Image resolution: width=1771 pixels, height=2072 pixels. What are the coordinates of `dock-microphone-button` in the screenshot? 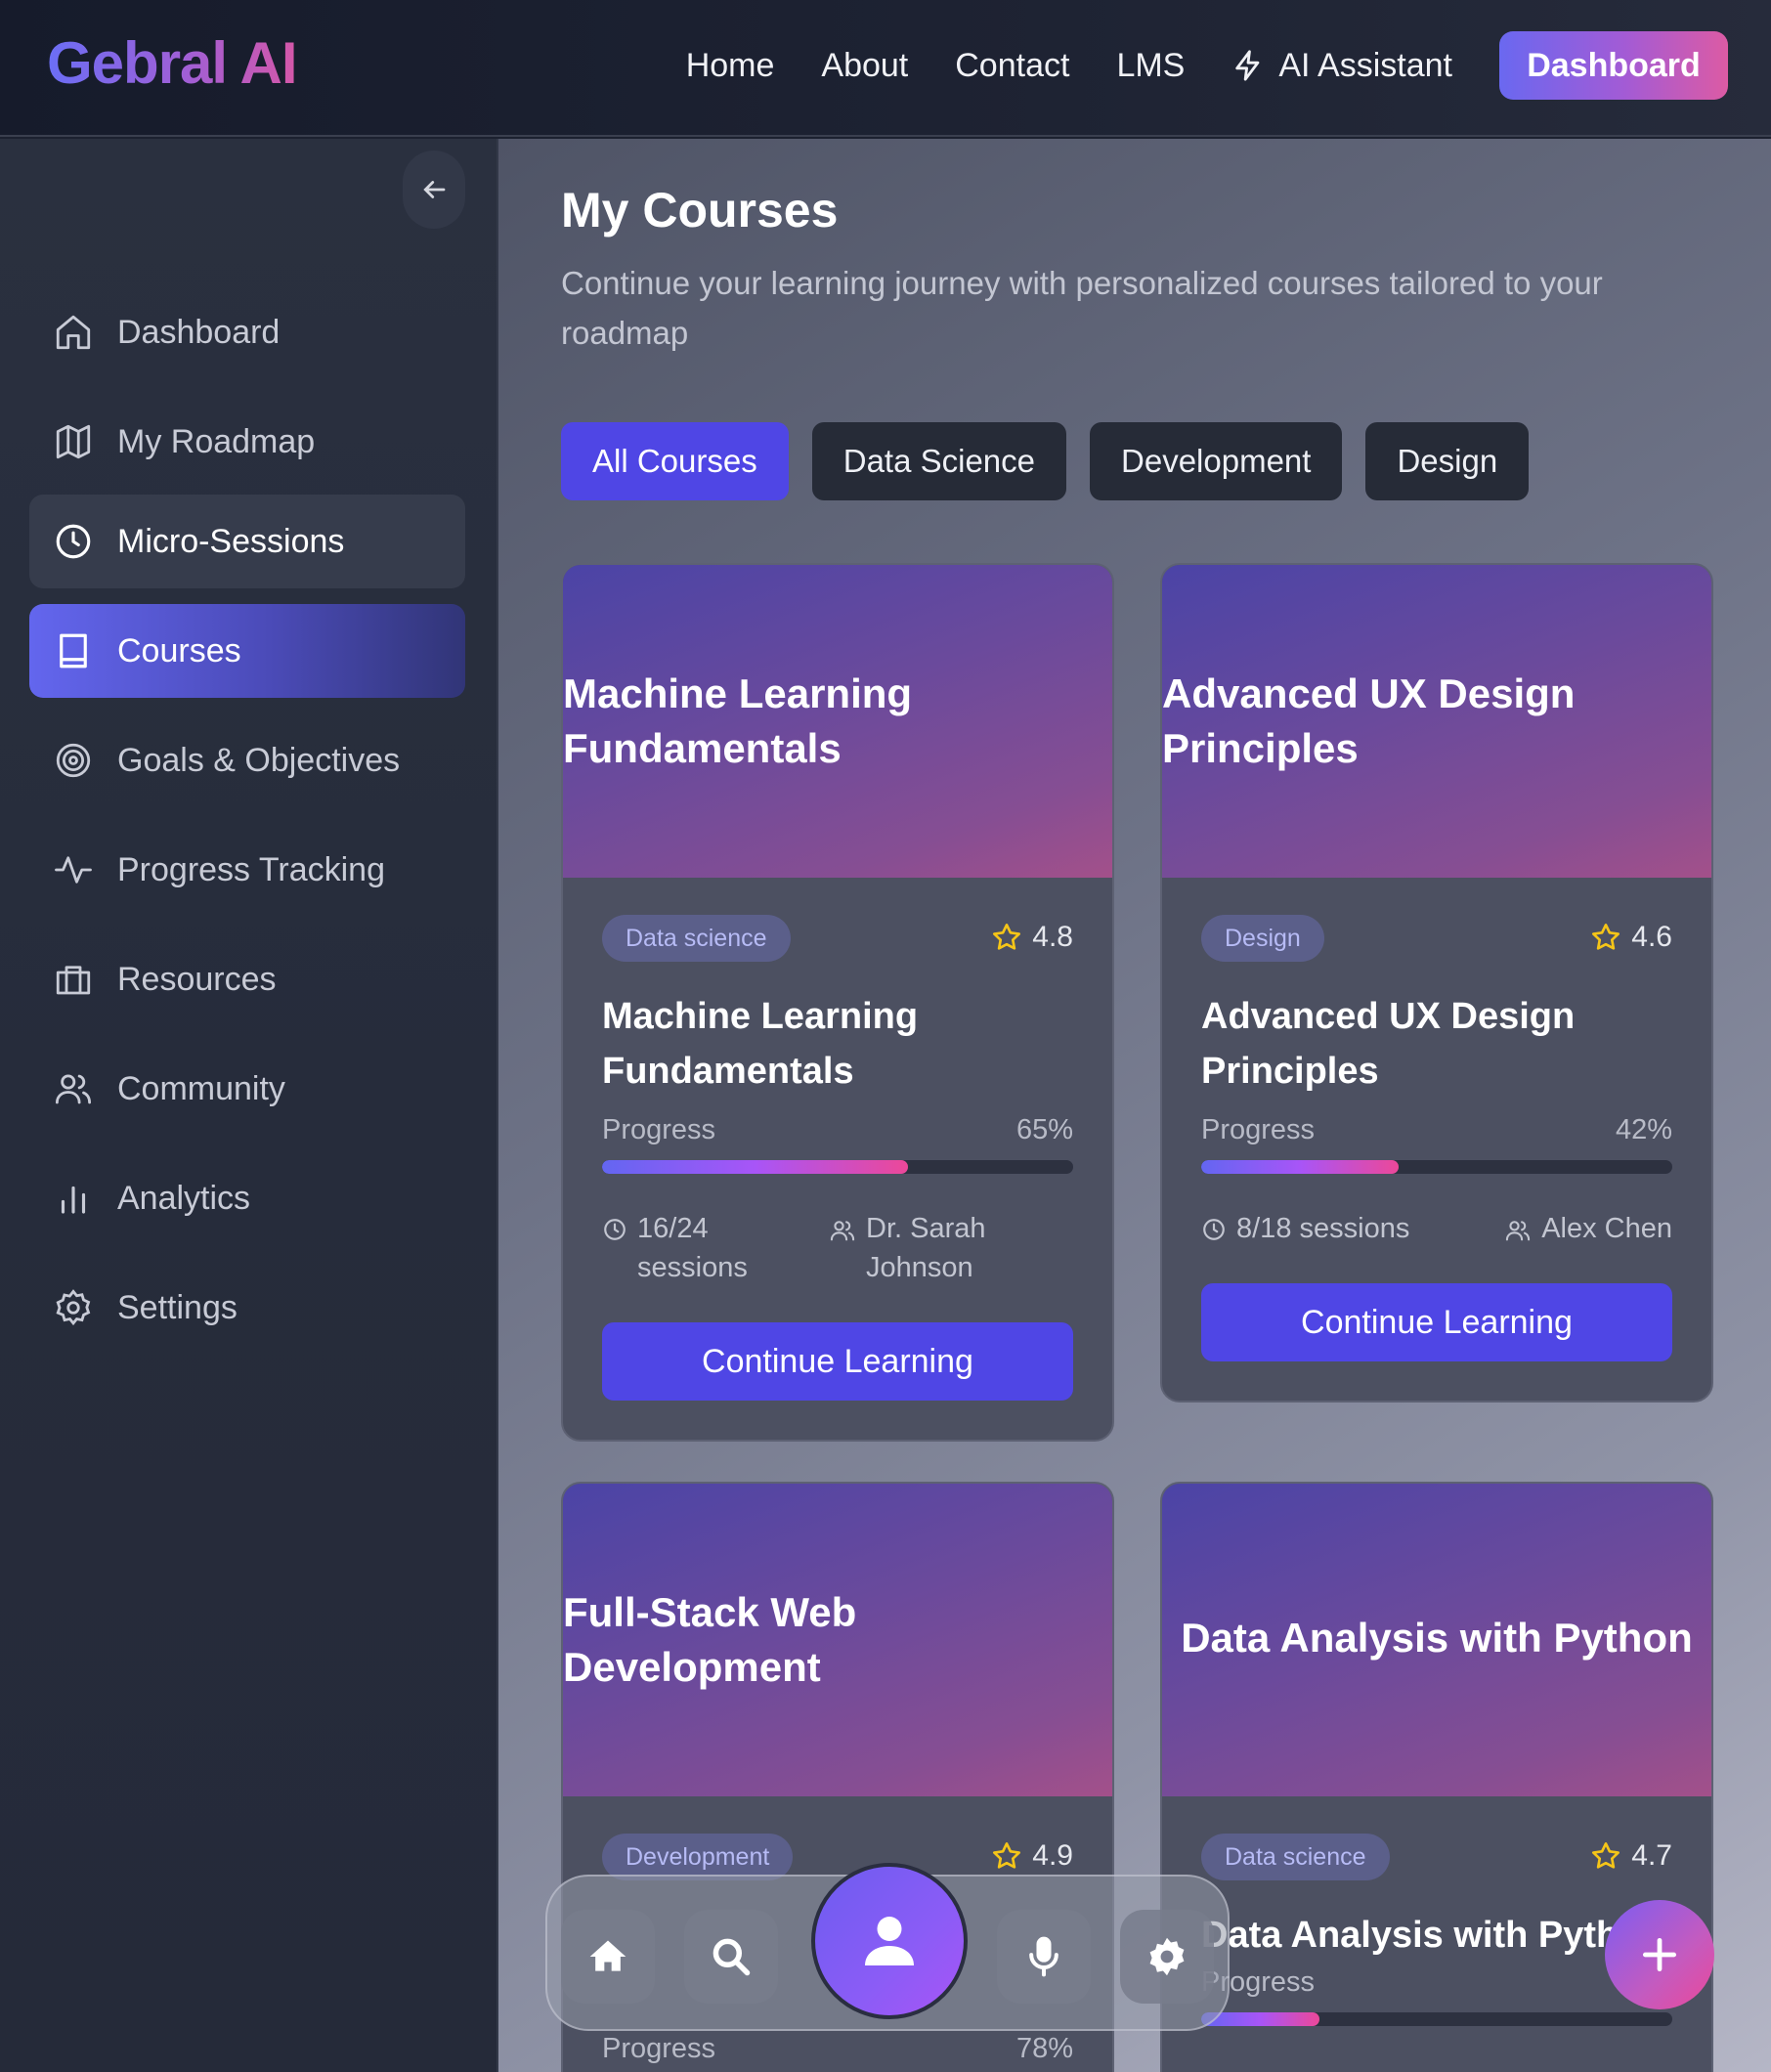 It's located at (1044, 1957).